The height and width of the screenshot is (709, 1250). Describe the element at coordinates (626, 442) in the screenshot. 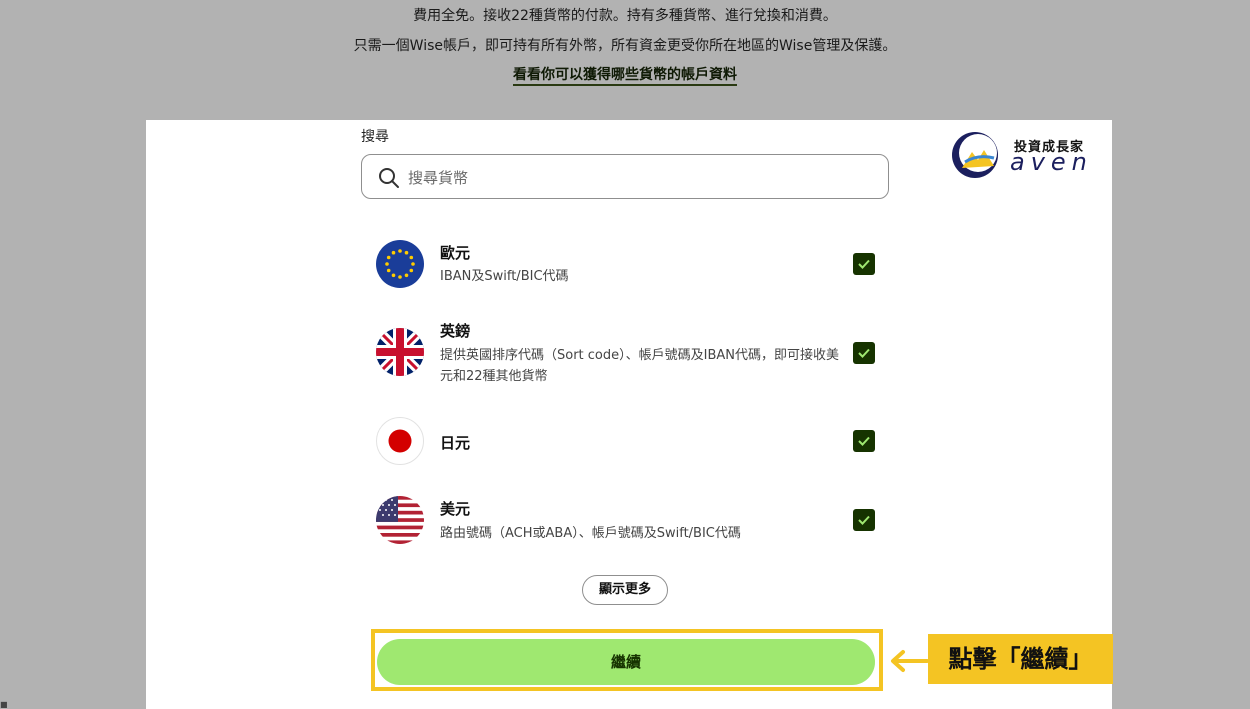

I see `currency-row-jpy: 日元` at that location.